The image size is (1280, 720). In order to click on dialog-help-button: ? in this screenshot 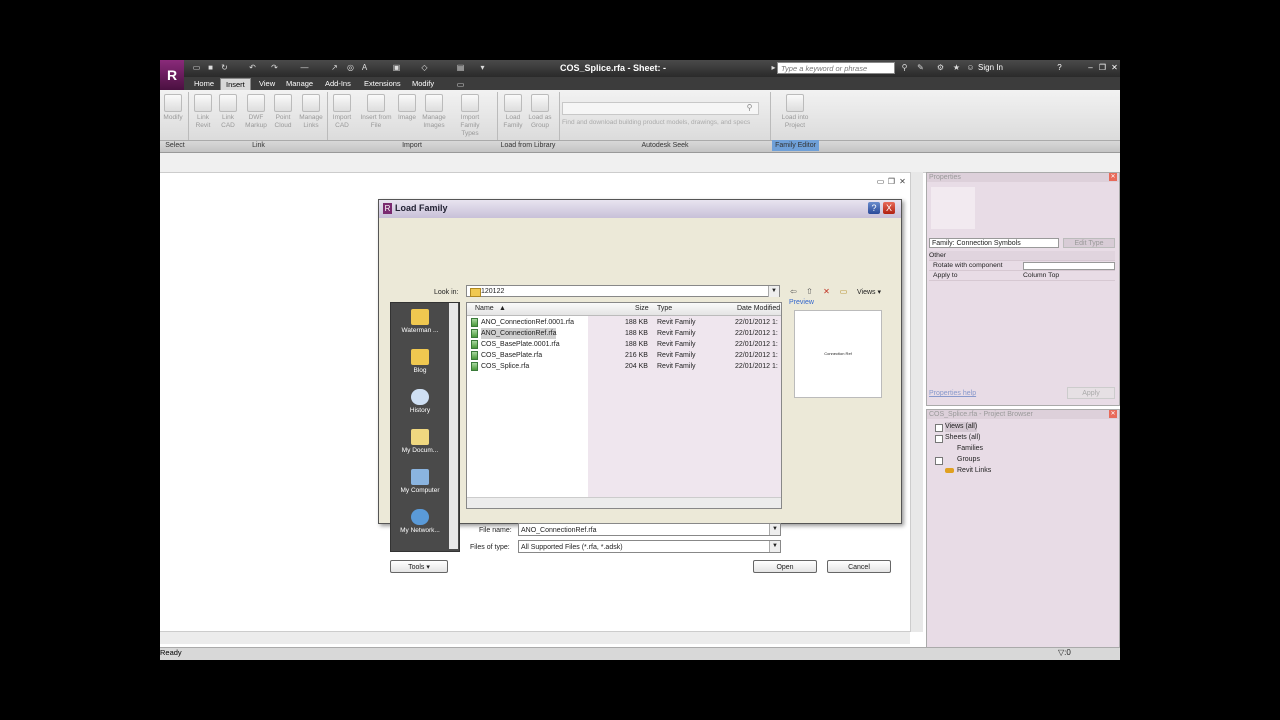, I will do `click(874, 208)`.